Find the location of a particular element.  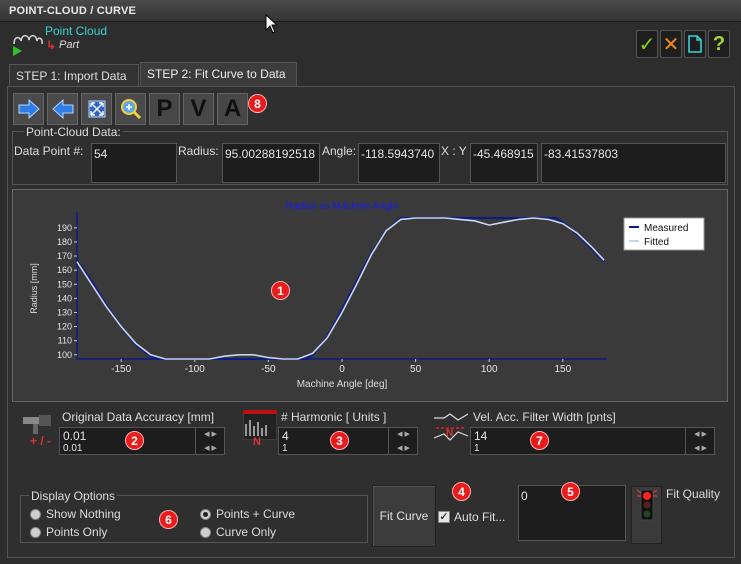

y-tick-label: 170 is located at coordinates (64, 256).